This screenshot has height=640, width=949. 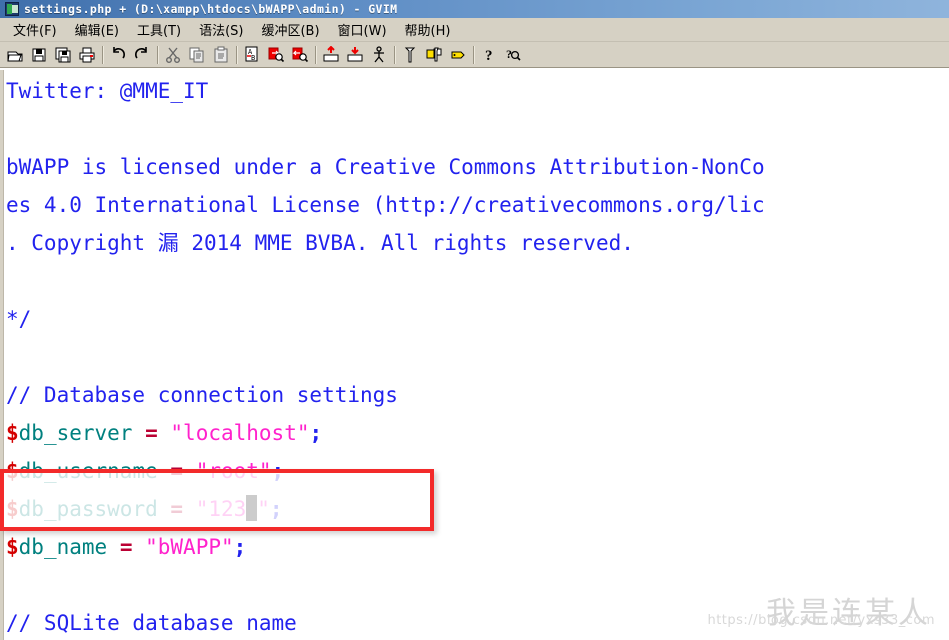 I want to click on code-segment: "bWAPP", so click(x=189, y=547).